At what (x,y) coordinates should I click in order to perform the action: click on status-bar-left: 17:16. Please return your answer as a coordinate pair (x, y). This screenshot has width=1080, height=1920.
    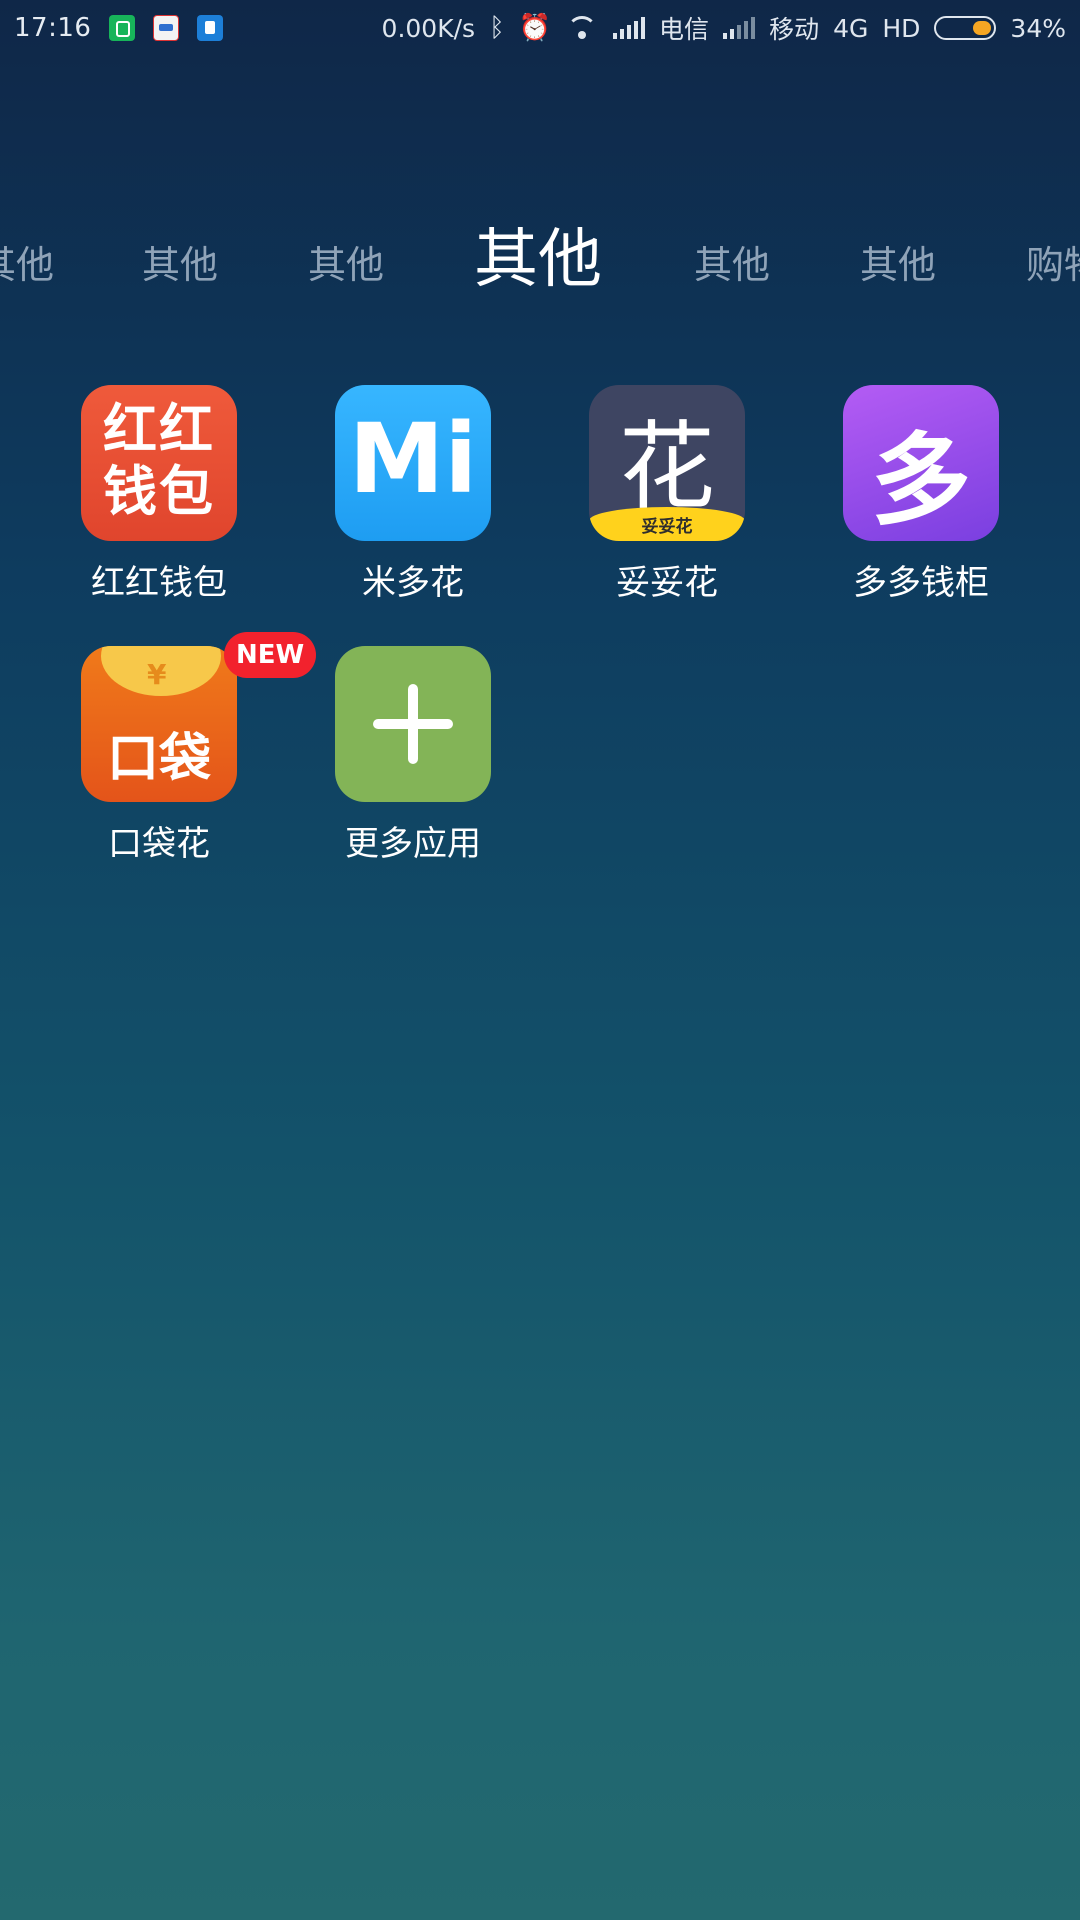
    Looking at the image, I should click on (119, 28).